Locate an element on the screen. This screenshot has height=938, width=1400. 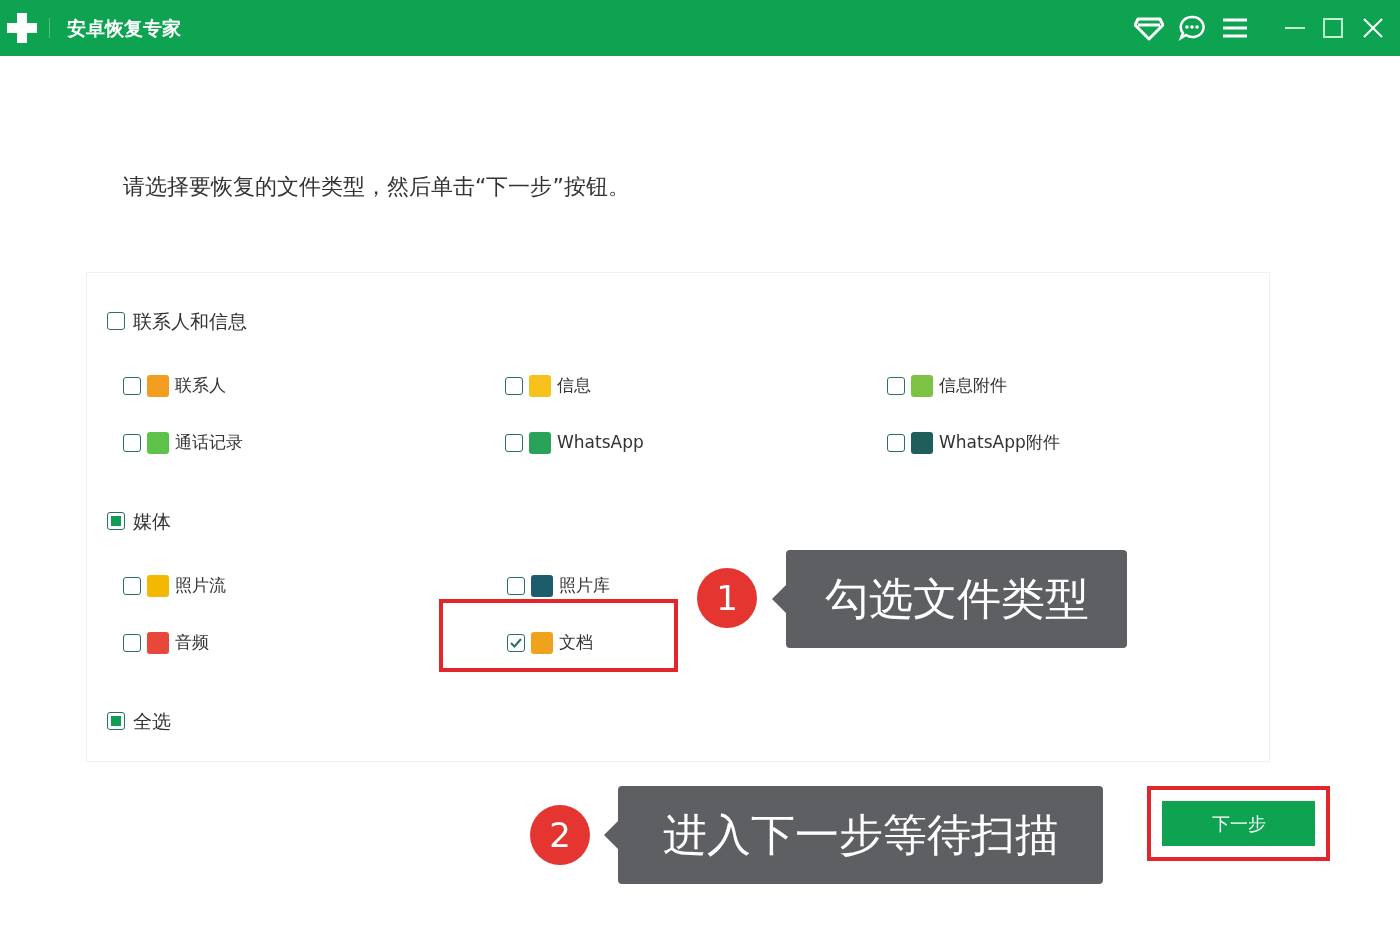
option-label: 文档 is located at coordinates (576, 643).